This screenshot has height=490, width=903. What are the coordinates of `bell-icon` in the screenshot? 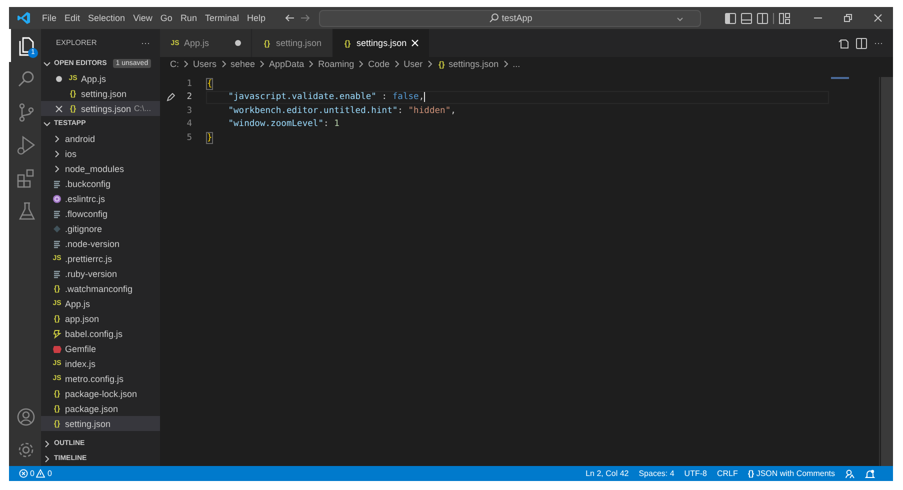 It's located at (870, 473).